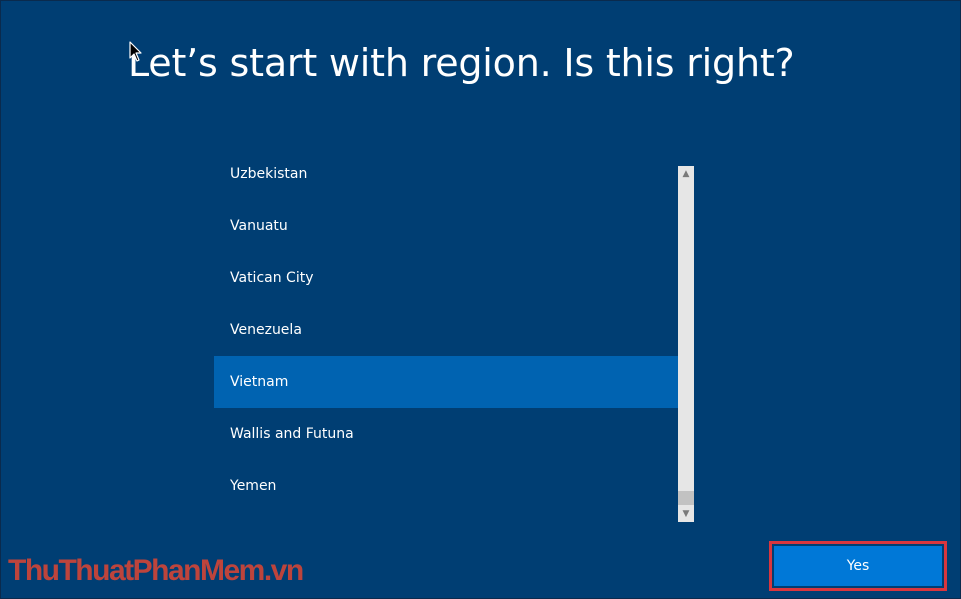 This screenshot has height=599, width=961. I want to click on page-title: Let’s start with region. Is this right?, so click(461, 63).